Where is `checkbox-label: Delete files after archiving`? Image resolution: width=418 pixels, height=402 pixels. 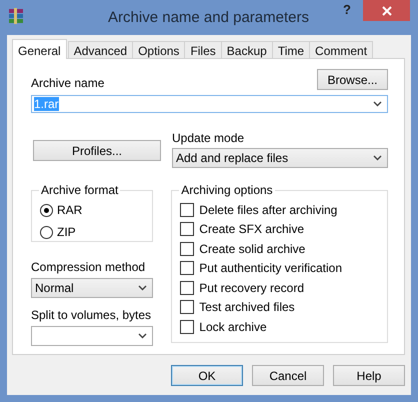
checkbox-label: Delete files after archiving is located at coordinates (268, 209).